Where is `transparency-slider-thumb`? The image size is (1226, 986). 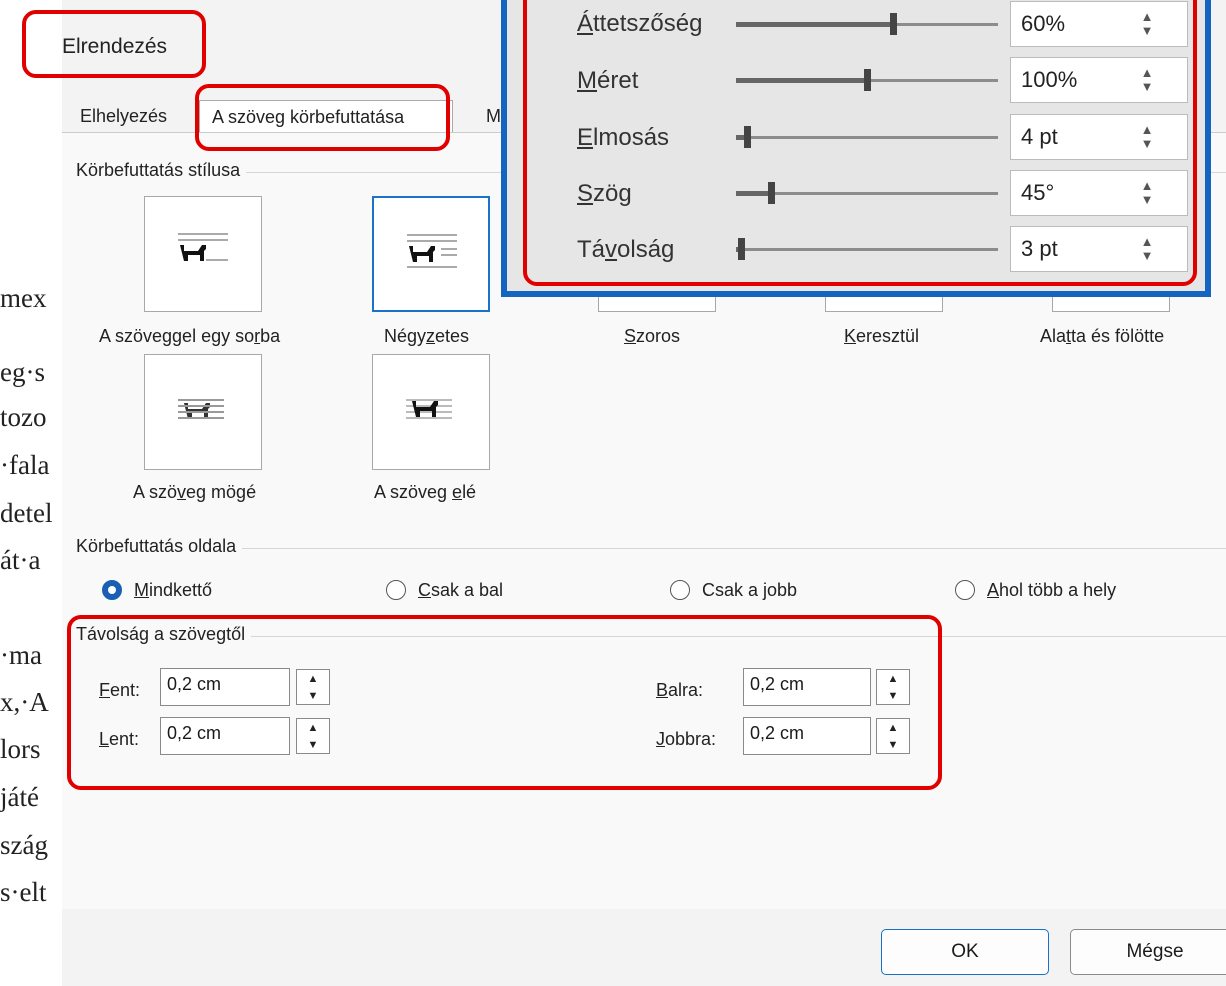
transparency-slider-thumb is located at coordinates (893, 24).